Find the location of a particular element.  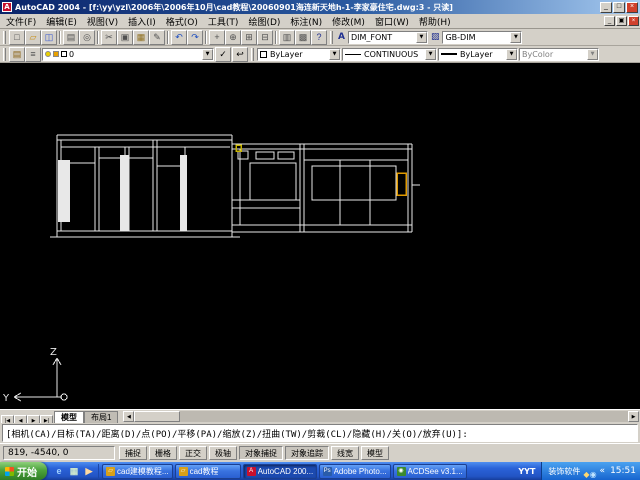

designcenter-icon: ▩ is located at coordinates (303, 37).